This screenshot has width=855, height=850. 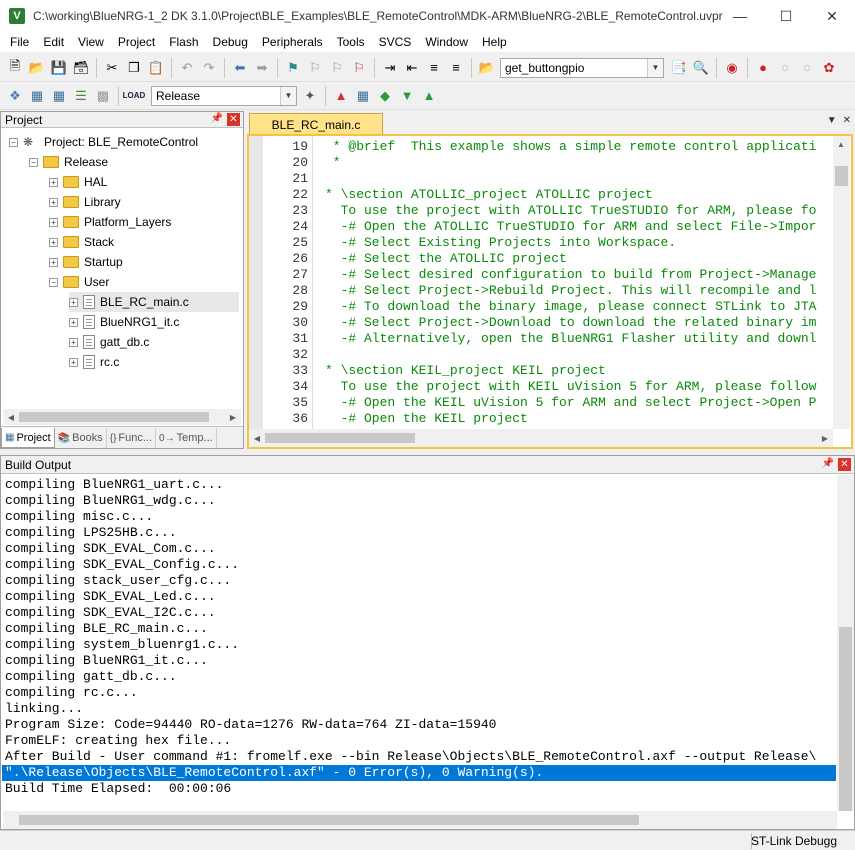 I want to click on tree-group-platform-layers: + Platform_Layers, so click(x=110, y=222).